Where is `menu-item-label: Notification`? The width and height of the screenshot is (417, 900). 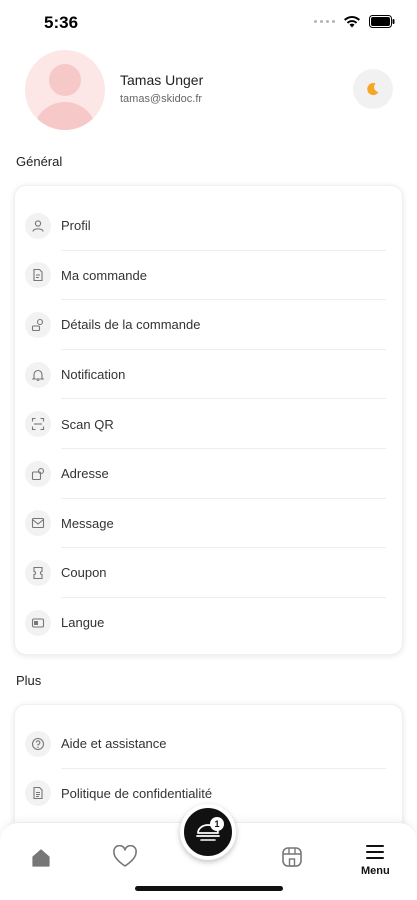
menu-item-label: Notification is located at coordinates (93, 375).